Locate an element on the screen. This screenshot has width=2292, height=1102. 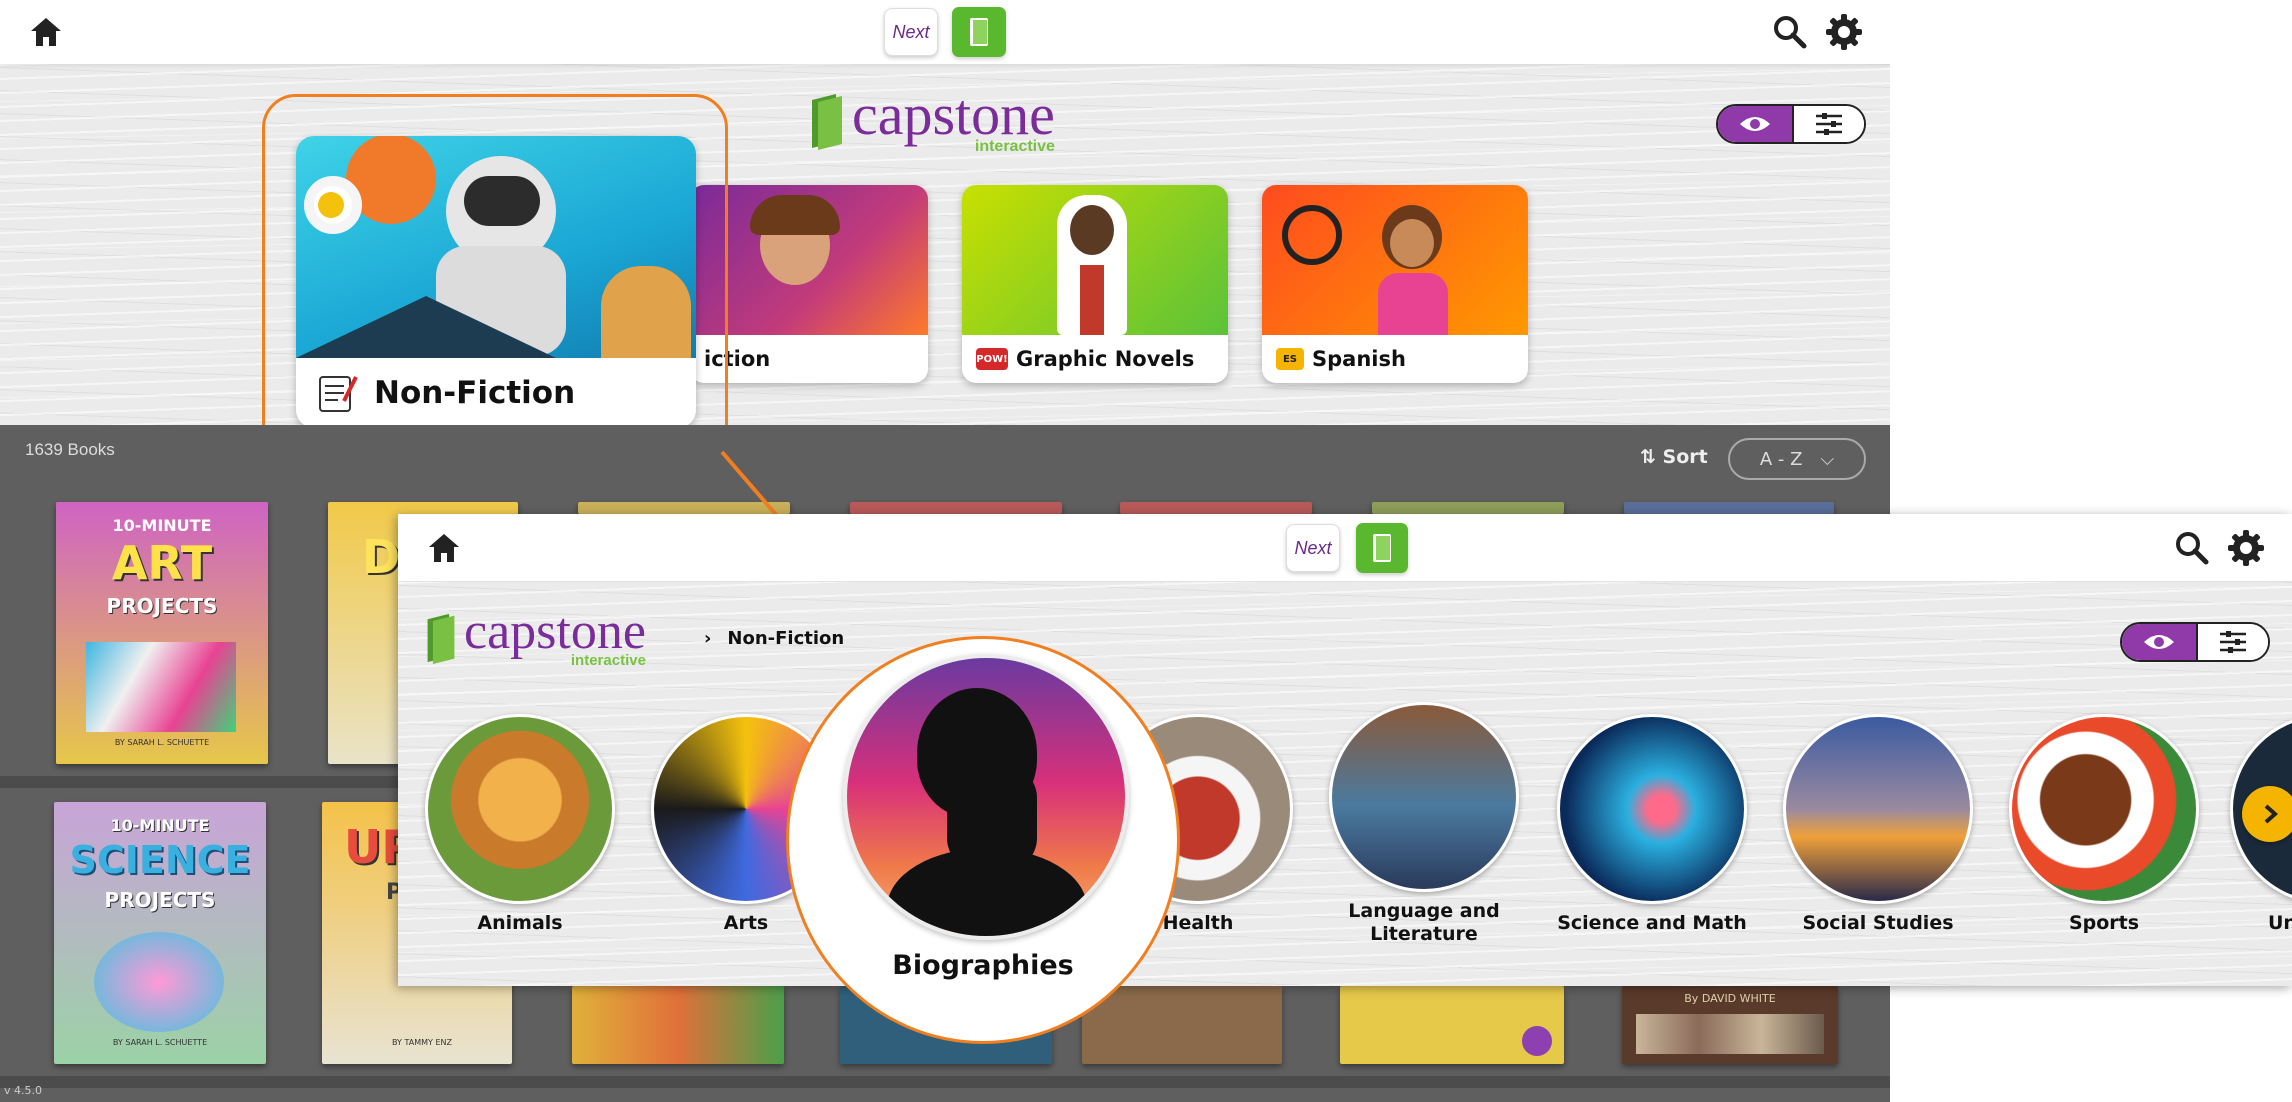
subcategory-social-studies: Social Studies is located at coordinates (1878, 824).